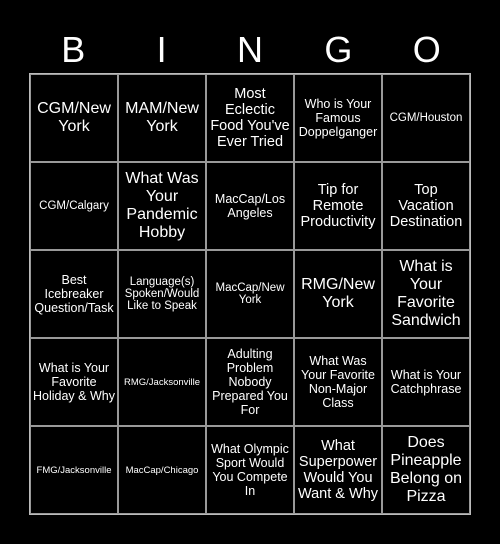  I want to click on header-letter-b: B, so click(73, 49).